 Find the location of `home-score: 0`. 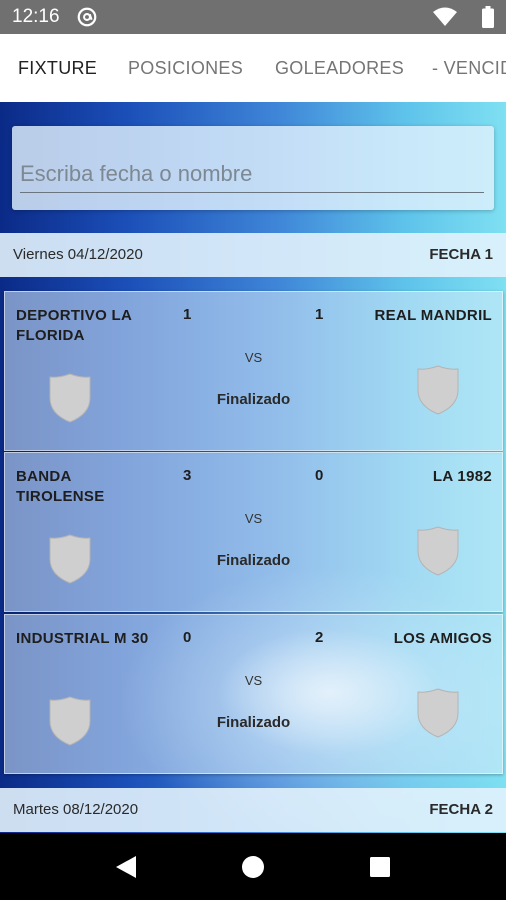

home-score: 0 is located at coordinates (187, 637).